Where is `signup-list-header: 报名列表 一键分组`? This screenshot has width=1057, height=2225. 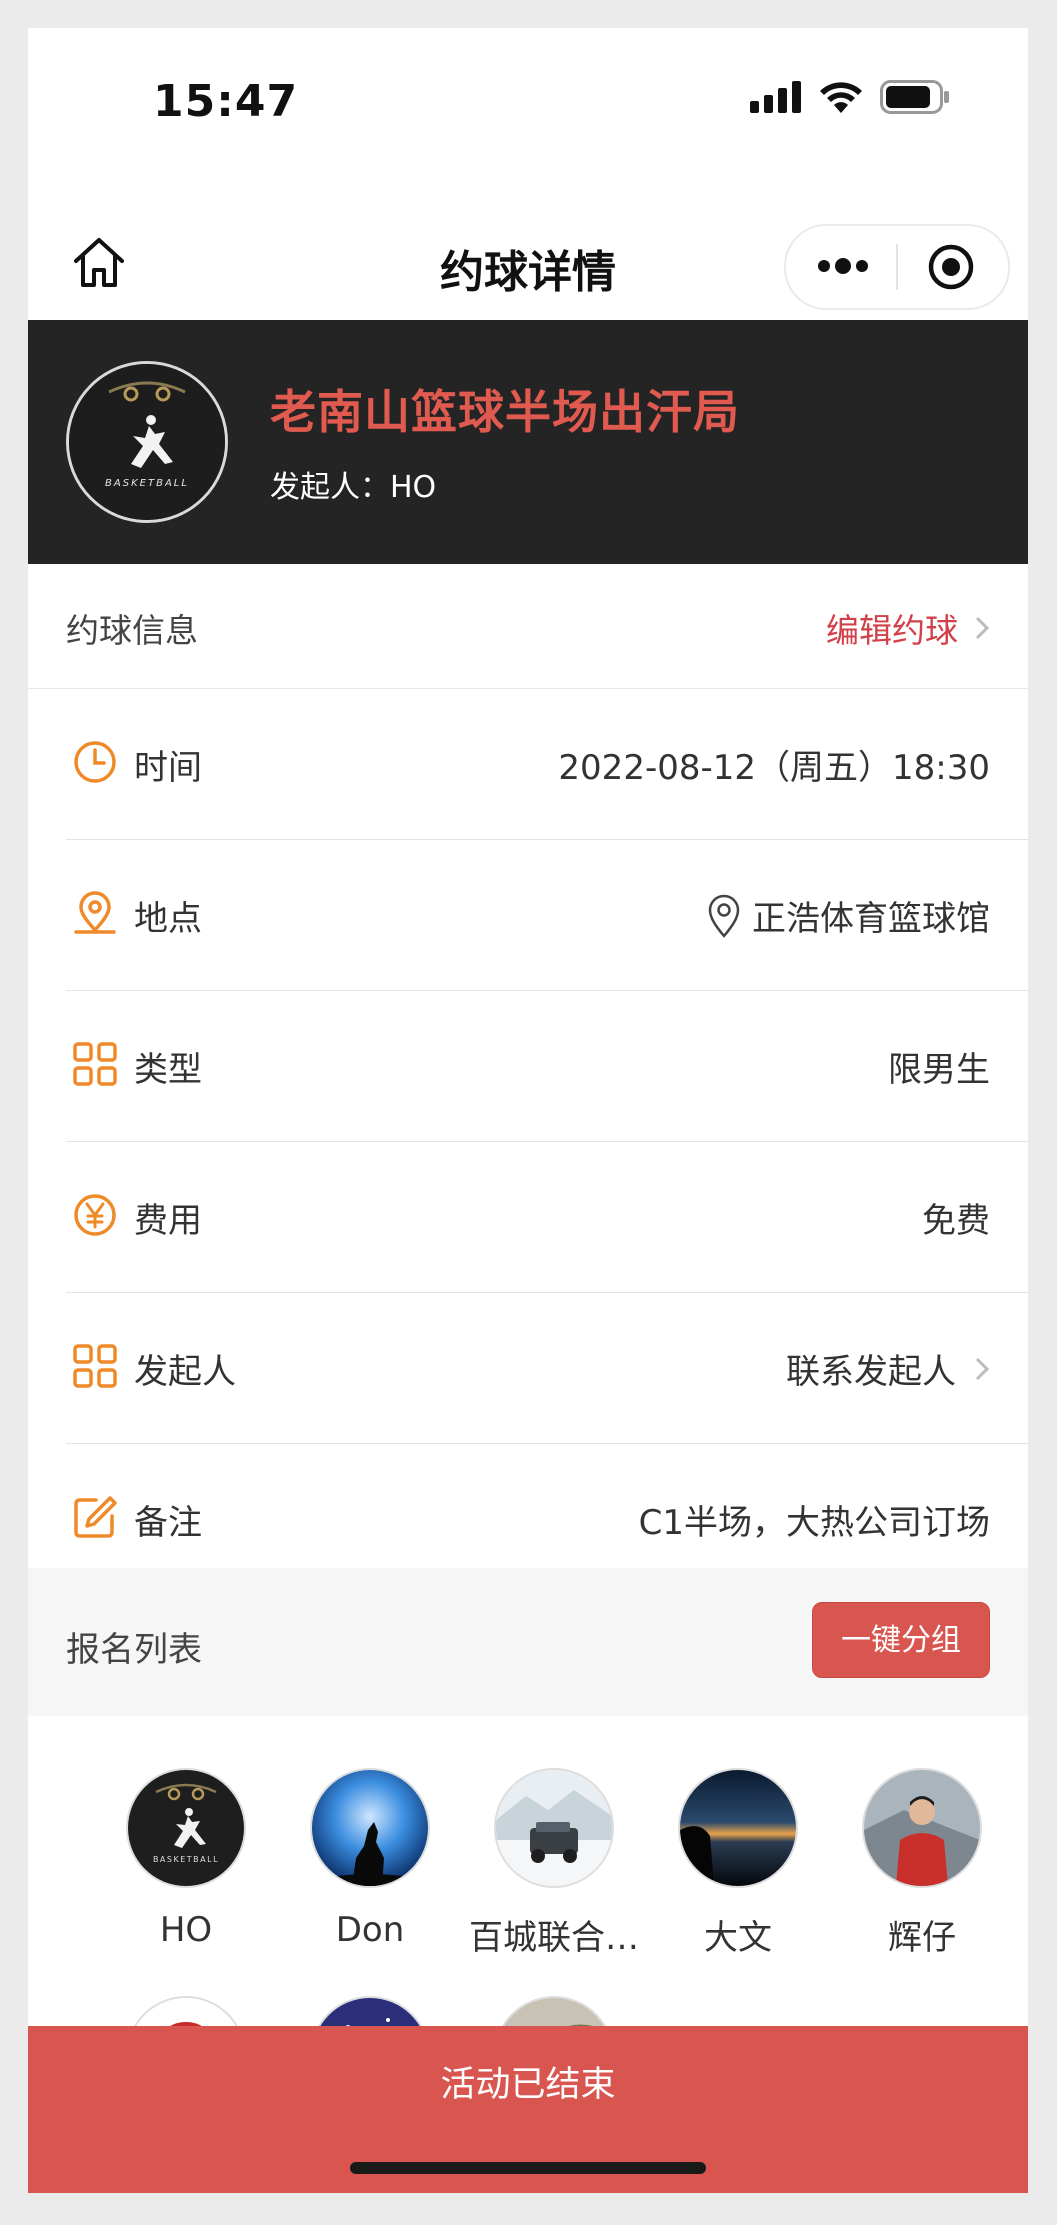 signup-list-header: 报名列表 一键分组 is located at coordinates (528, 1642).